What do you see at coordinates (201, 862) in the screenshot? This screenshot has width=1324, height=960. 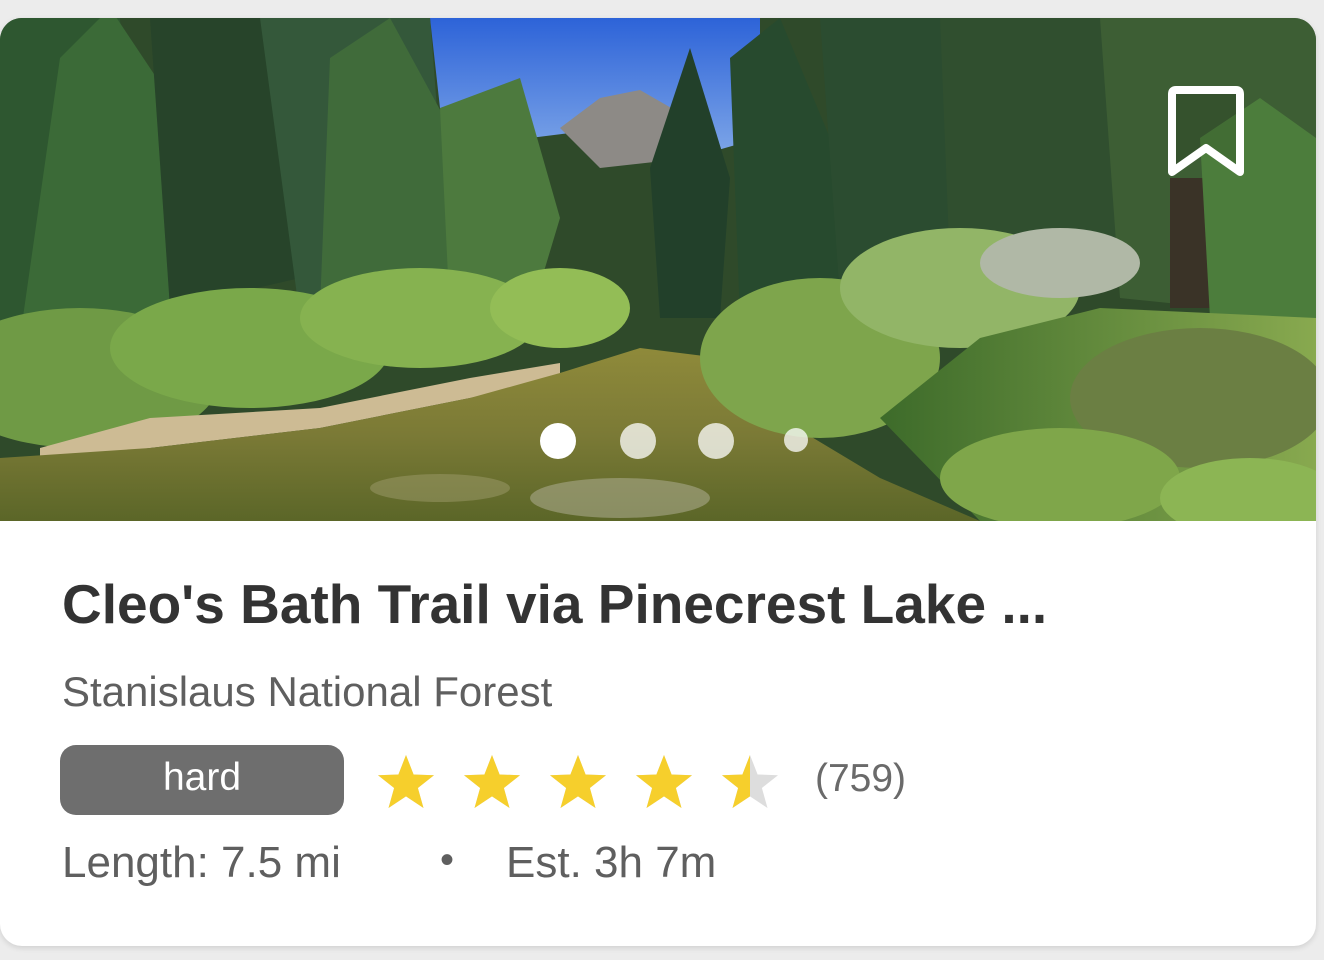 I see `trail-length: Length: 7.5 mi` at bounding box center [201, 862].